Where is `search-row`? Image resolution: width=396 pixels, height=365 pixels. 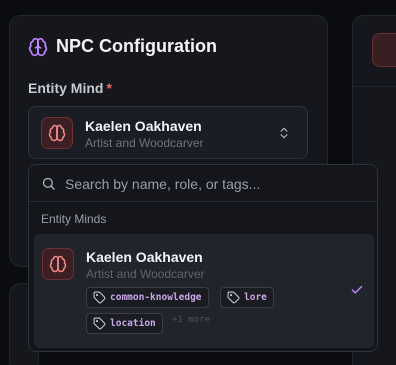 search-row is located at coordinates (203, 183).